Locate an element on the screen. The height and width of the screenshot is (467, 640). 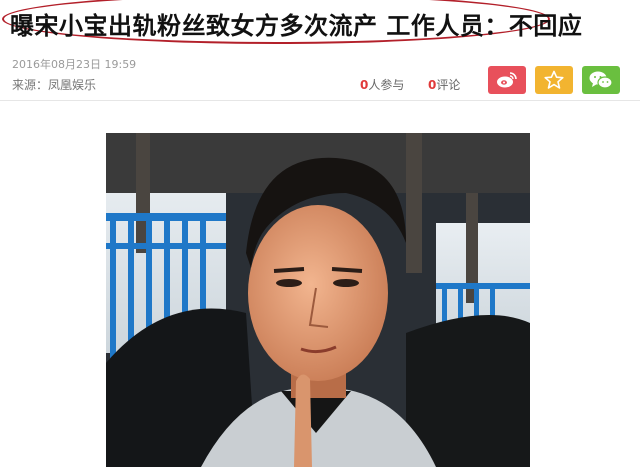
header-divider is located at coordinates (320, 100).